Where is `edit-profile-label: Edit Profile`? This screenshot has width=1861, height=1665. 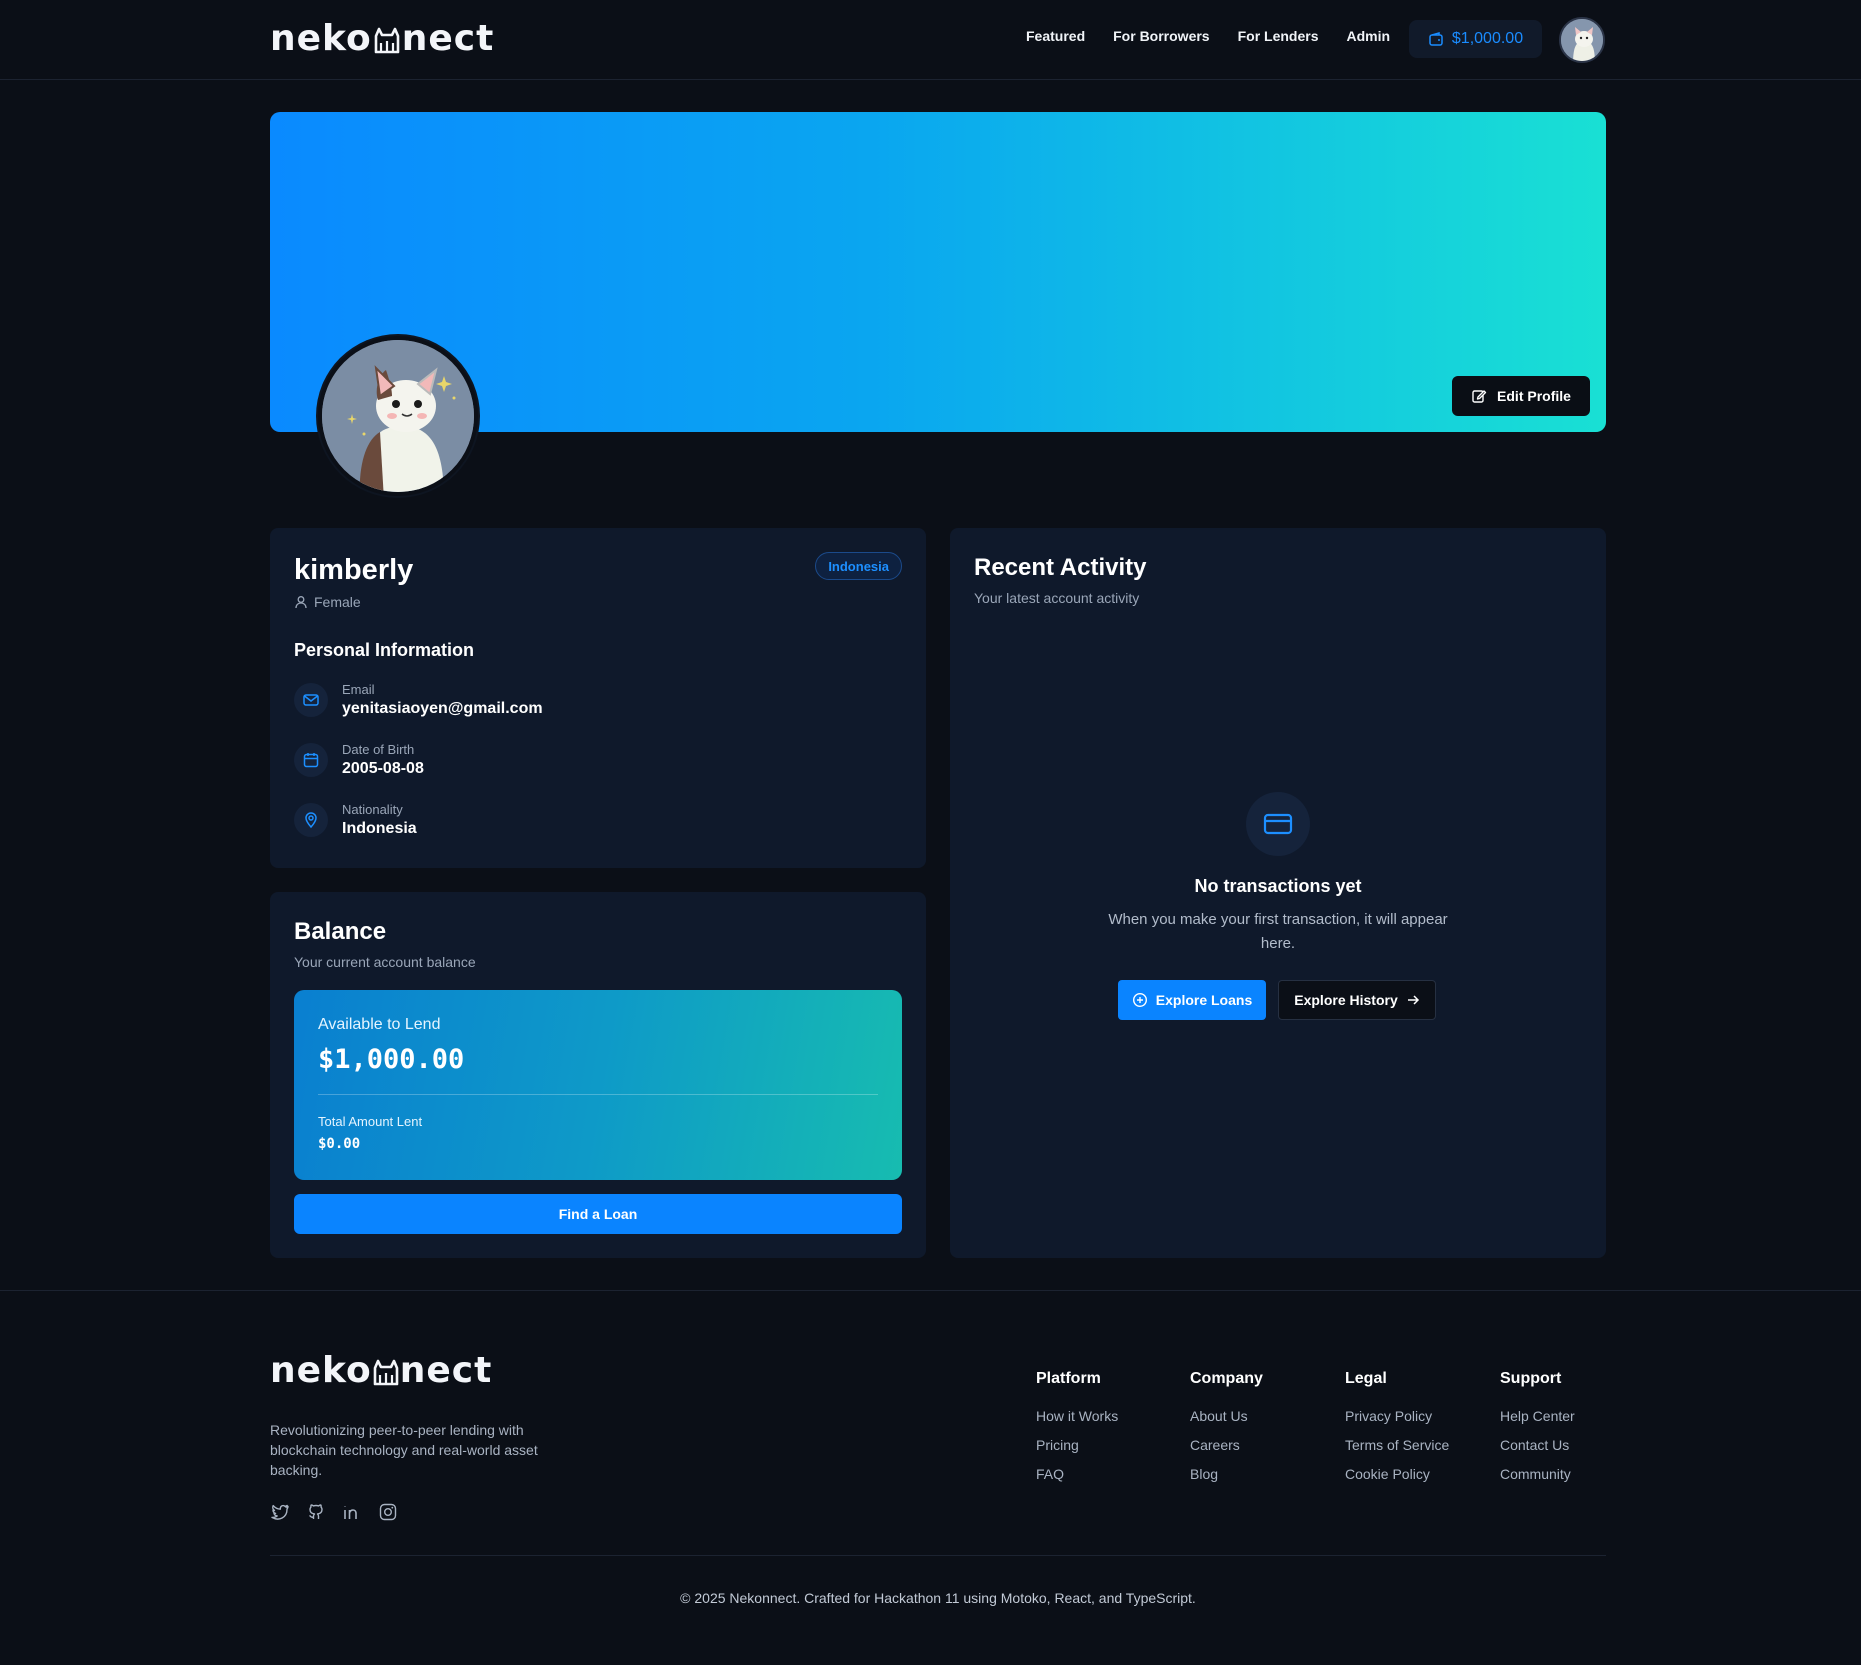 edit-profile-label: Edit Profile is located at coordinates (1534, 396).